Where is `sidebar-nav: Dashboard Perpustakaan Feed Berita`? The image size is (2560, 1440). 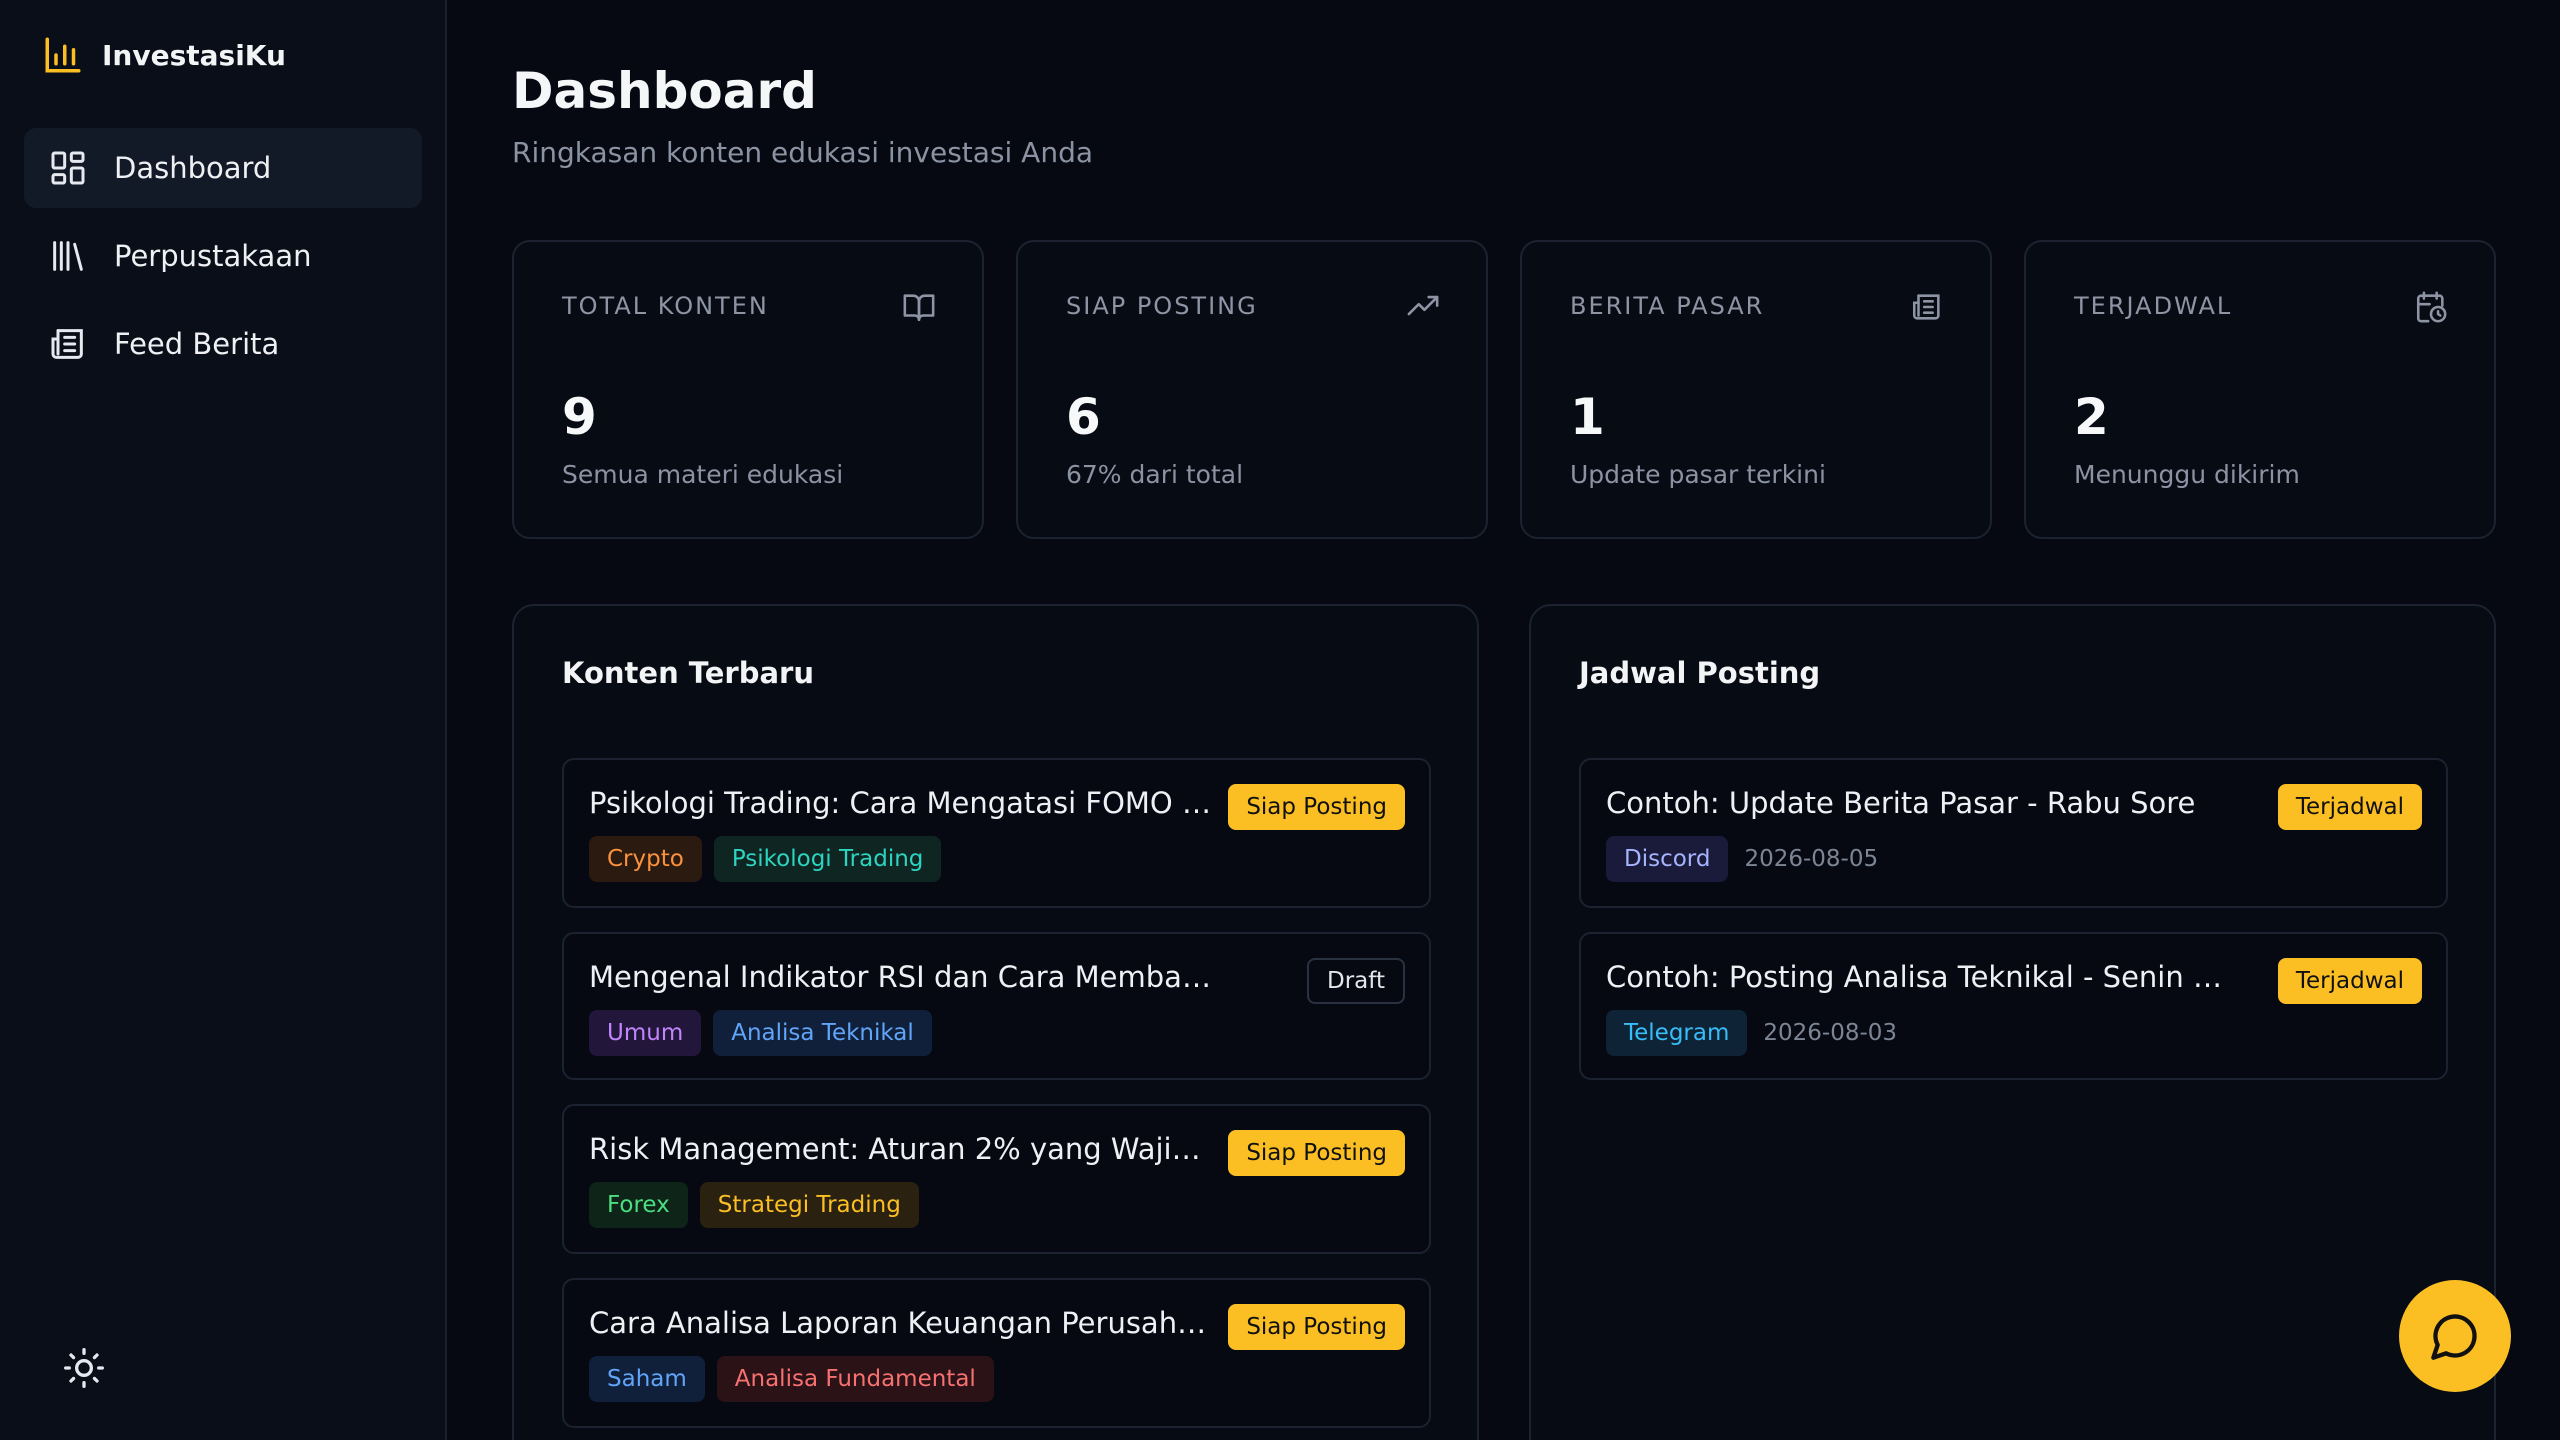
sidebar-nav: Dashboard Perpustakaan Feed Berita is located at coordinates (223, 260).